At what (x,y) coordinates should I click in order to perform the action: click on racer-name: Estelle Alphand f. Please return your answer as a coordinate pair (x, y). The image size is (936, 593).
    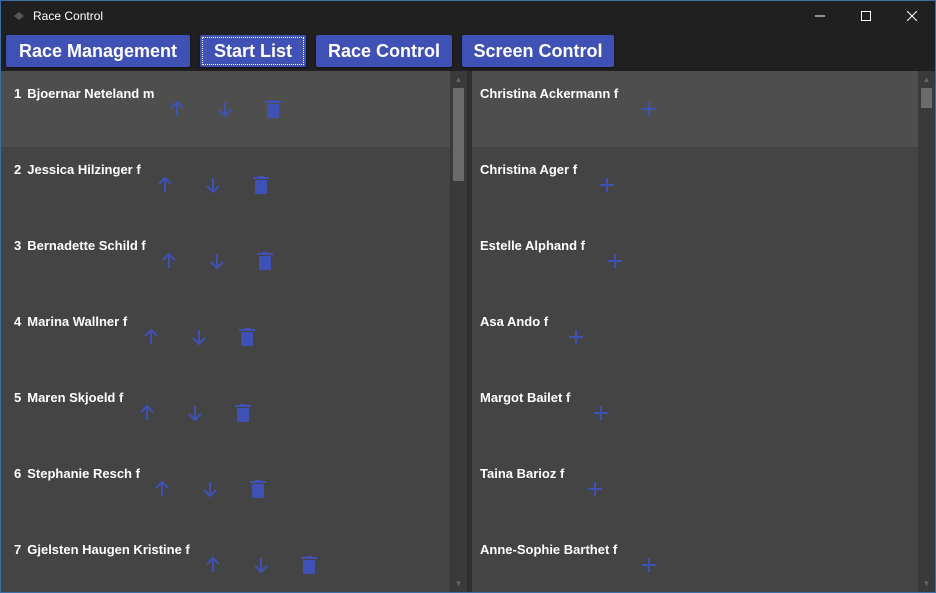
    Looking at the image, I should click on (532, 245).